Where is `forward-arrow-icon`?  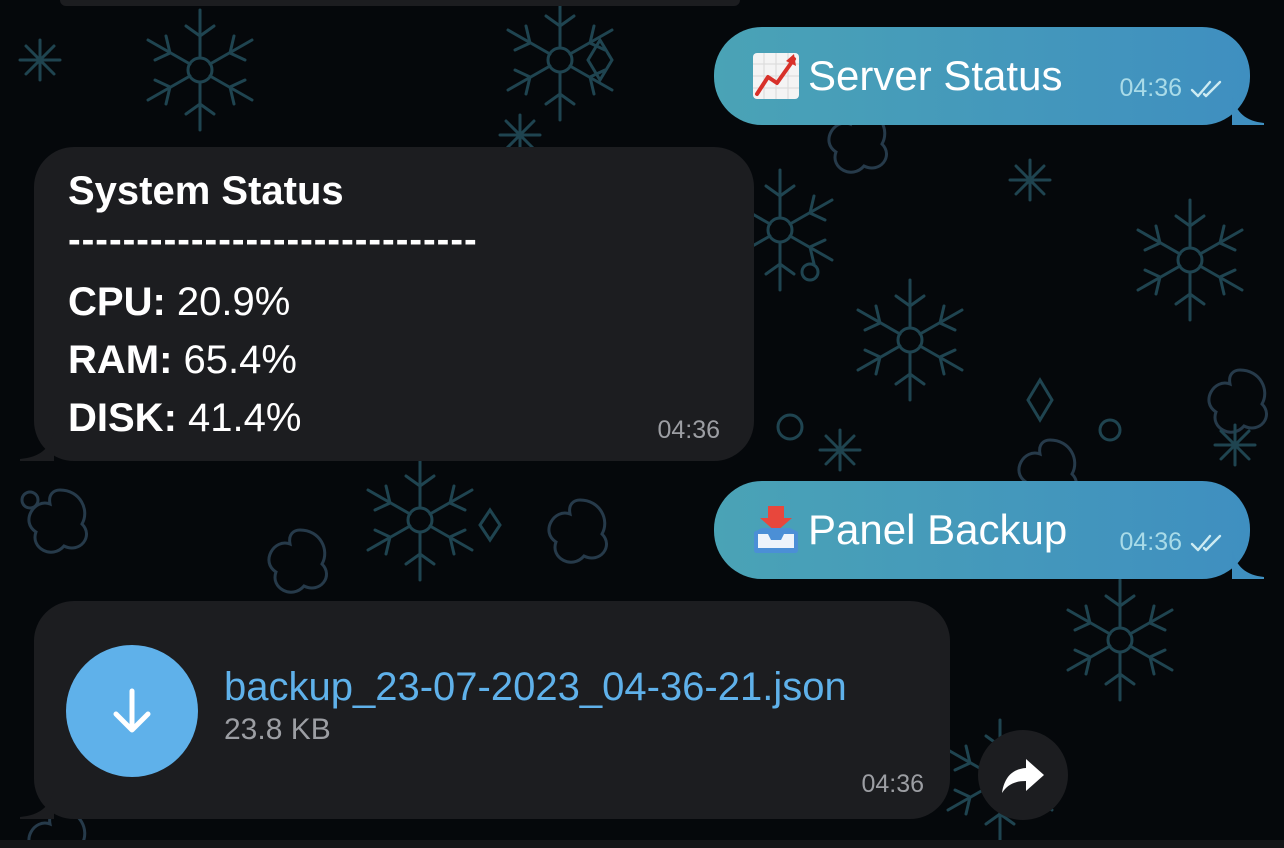 forward-arrow-icon is located at coordinates (1023, 776).